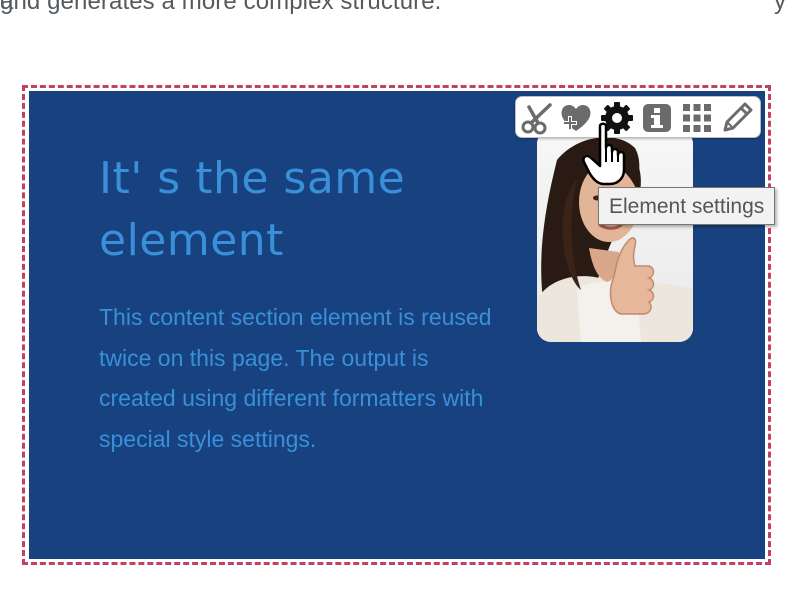  I want to click on element-toolbar, so click(638, 117).